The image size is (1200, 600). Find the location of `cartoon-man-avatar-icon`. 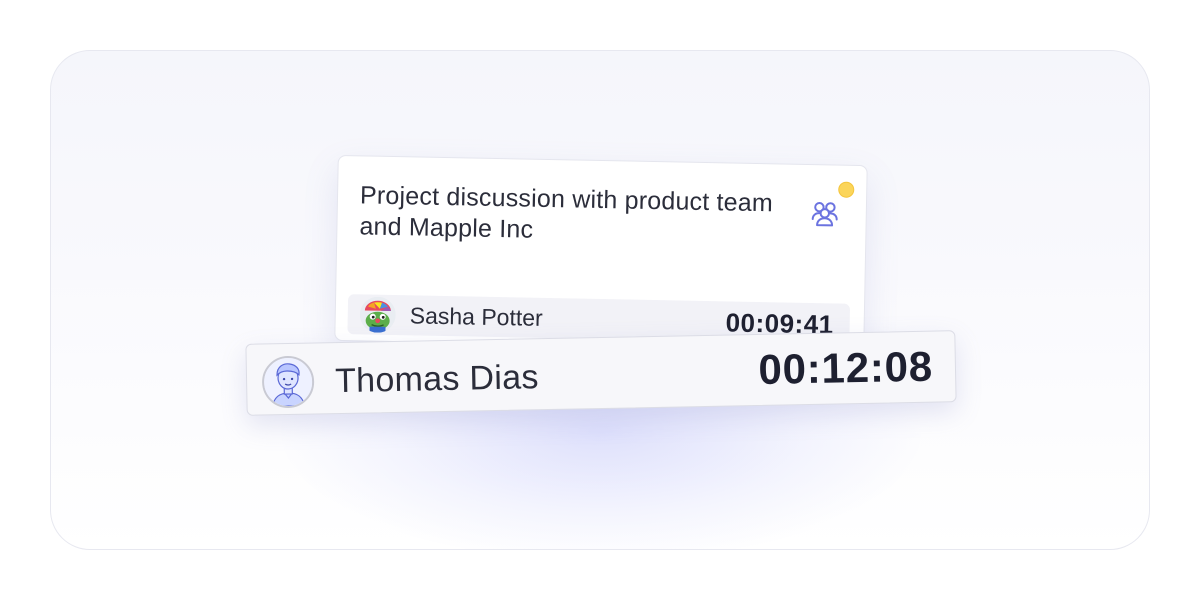

cartoon-man-avatar-icon is located at coordinates (288, 382).